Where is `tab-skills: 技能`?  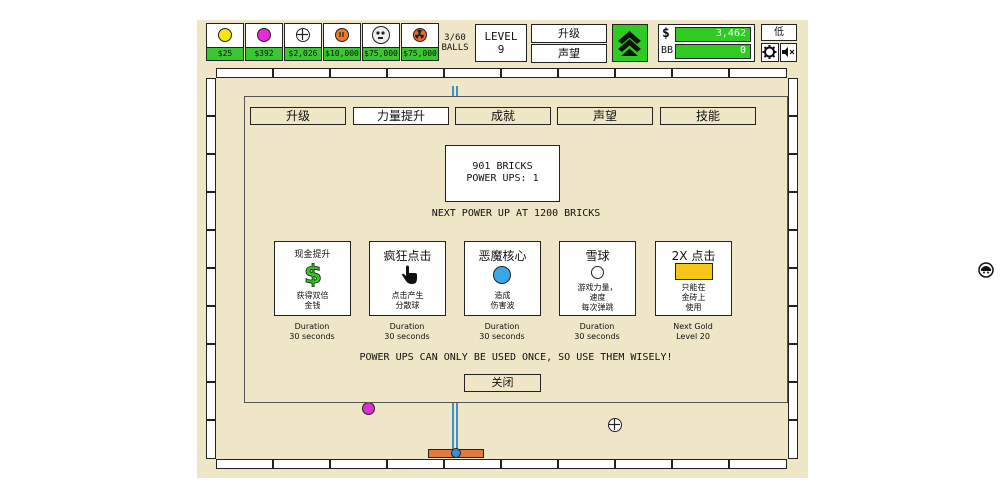 tab-skills: 技能 is located at coordinates (708, 116).